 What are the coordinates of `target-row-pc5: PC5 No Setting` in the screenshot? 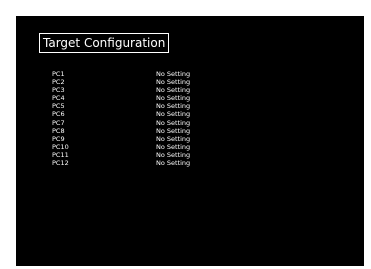 It's located at (132, 106).